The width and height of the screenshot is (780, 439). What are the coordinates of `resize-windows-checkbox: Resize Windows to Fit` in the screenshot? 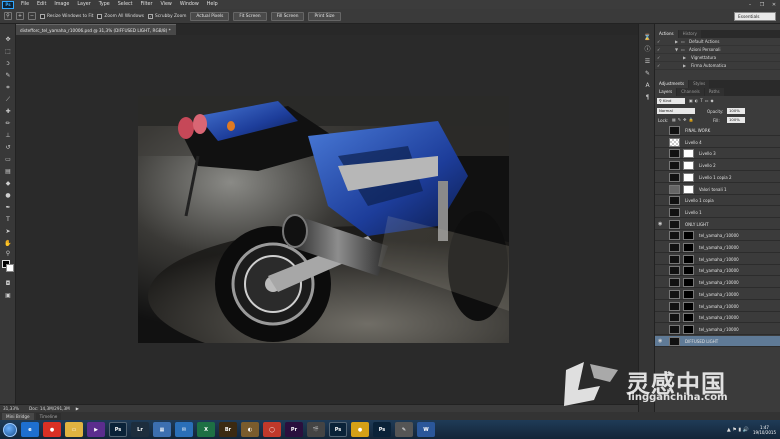 It's located at (66, 16).